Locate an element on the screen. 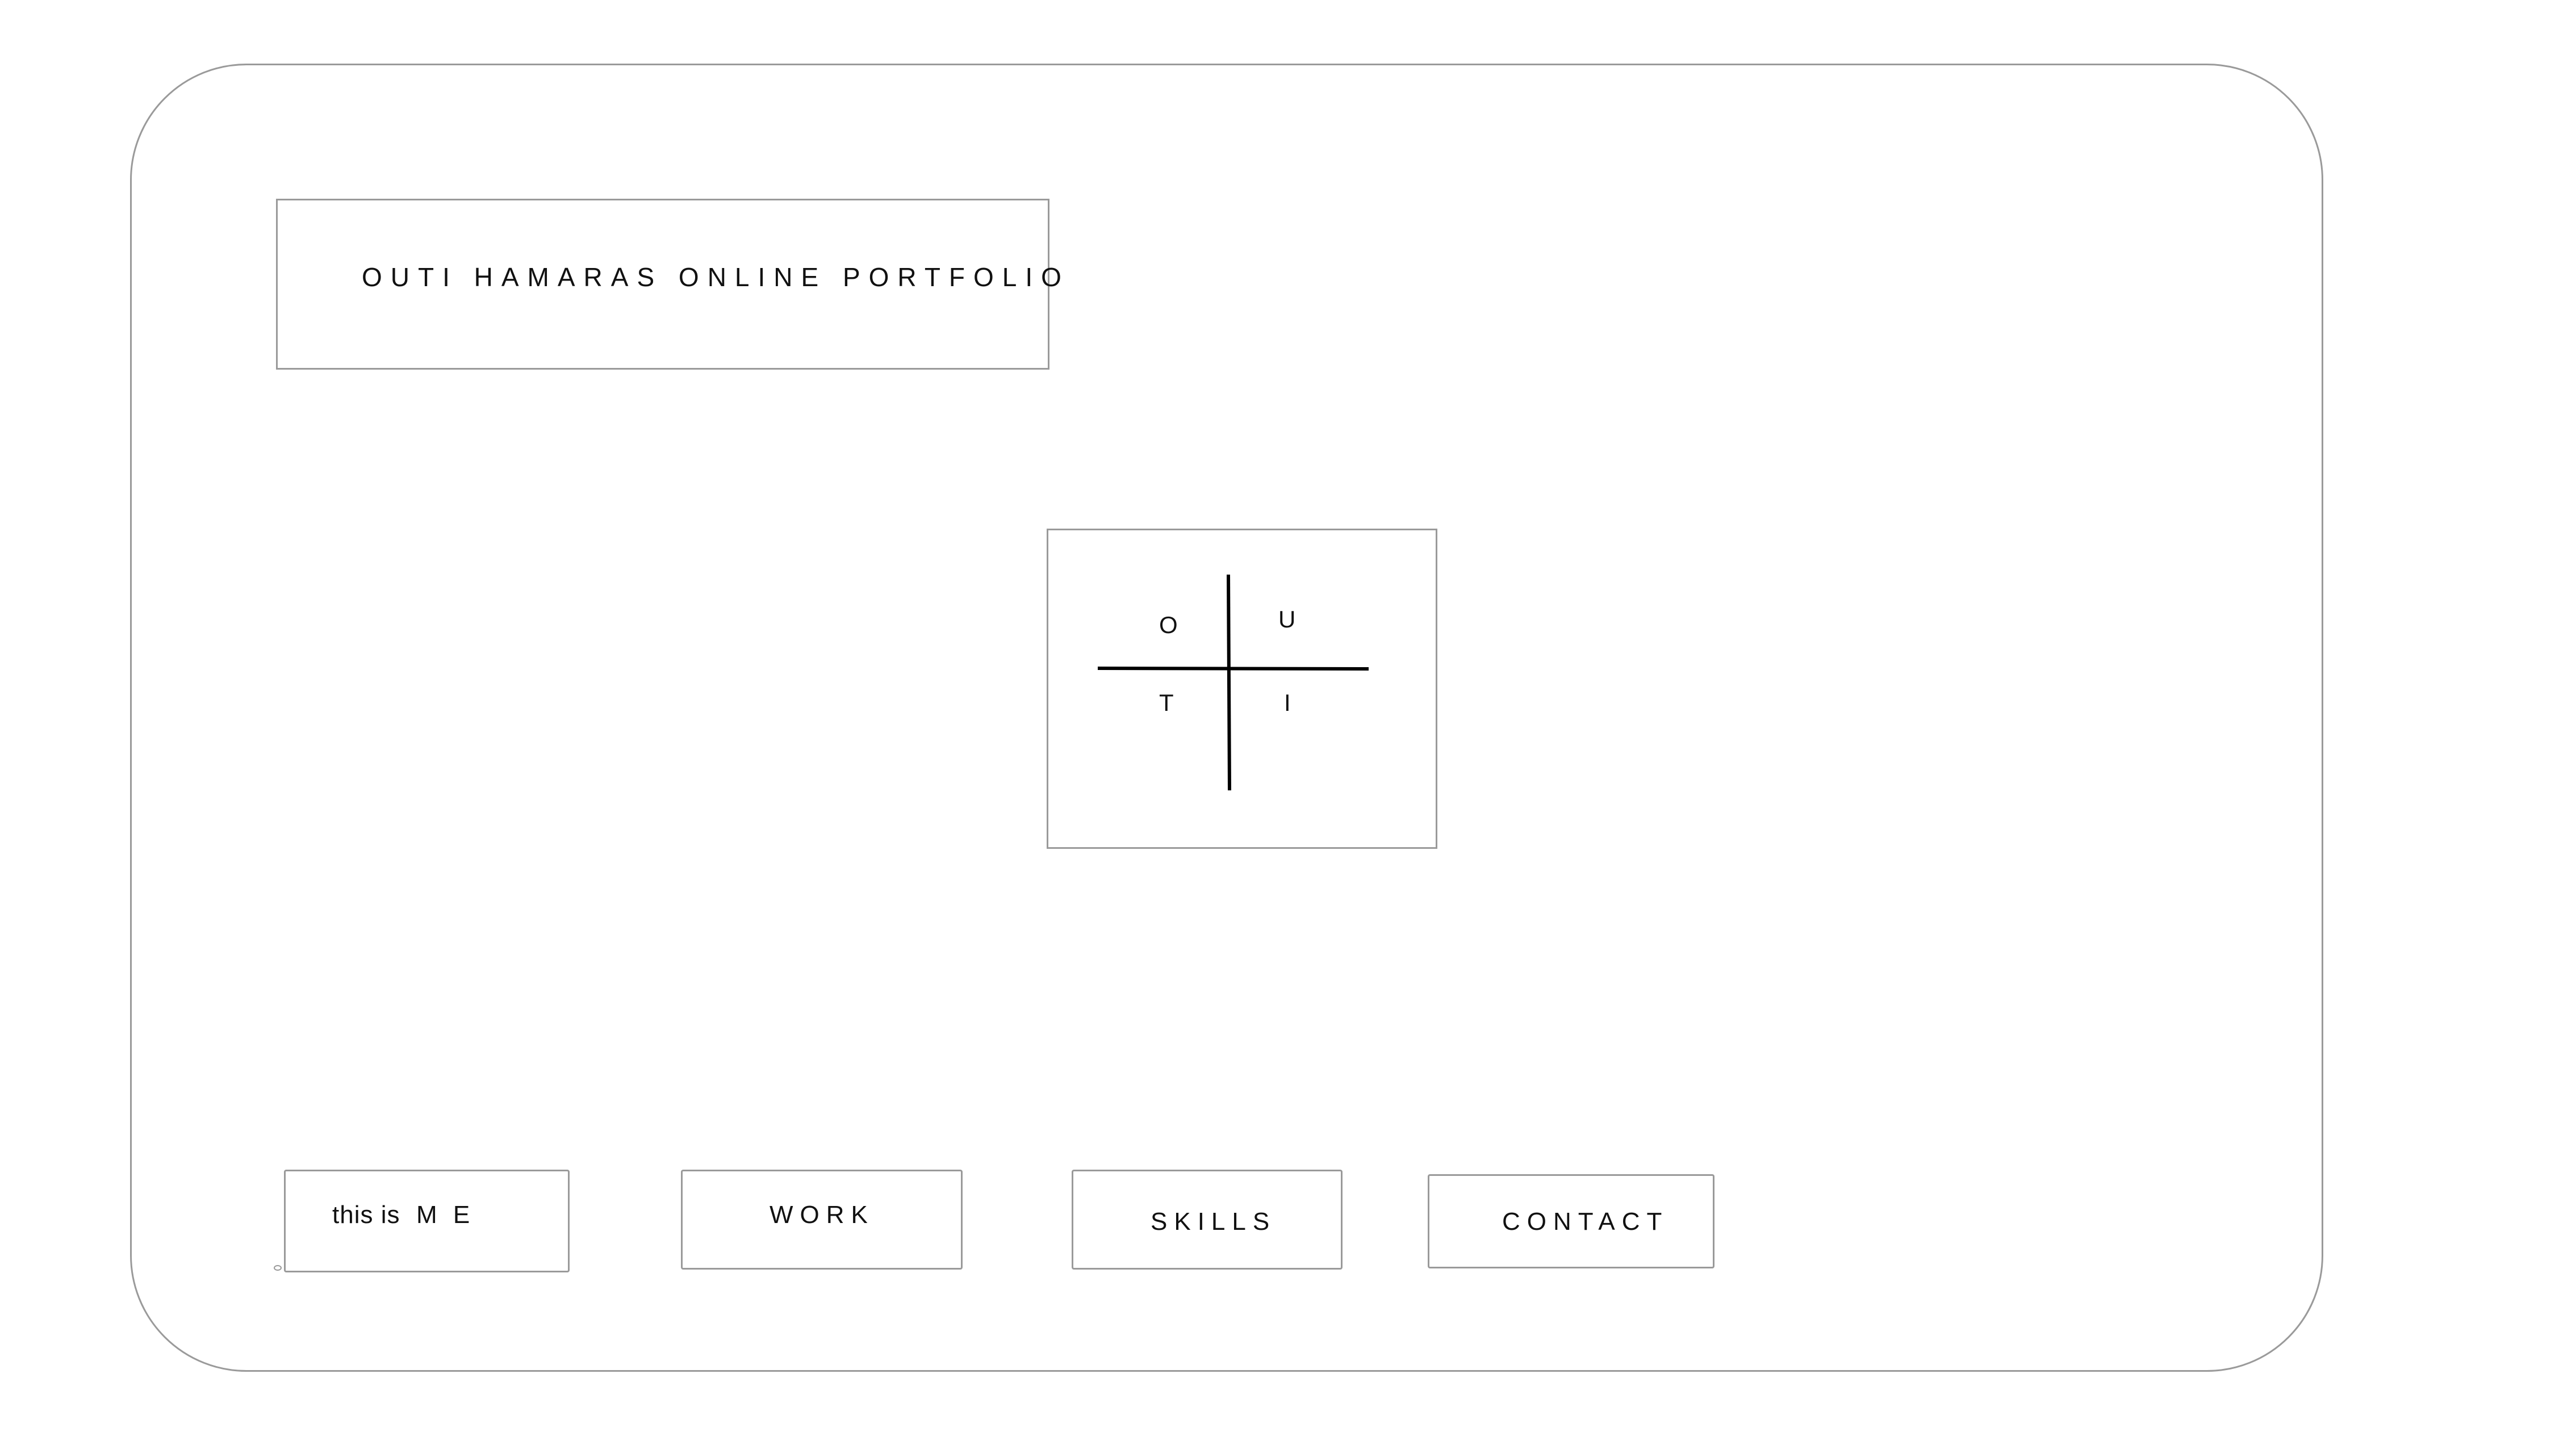  logo-letter-u: U is located at coordinates (1287, 619).